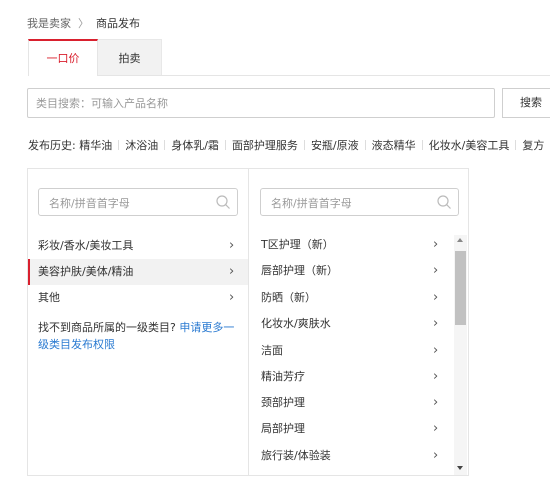 This screenshot has width=550, height=483. I want to click on tab-auction: 拍卖, so click(130, 57).